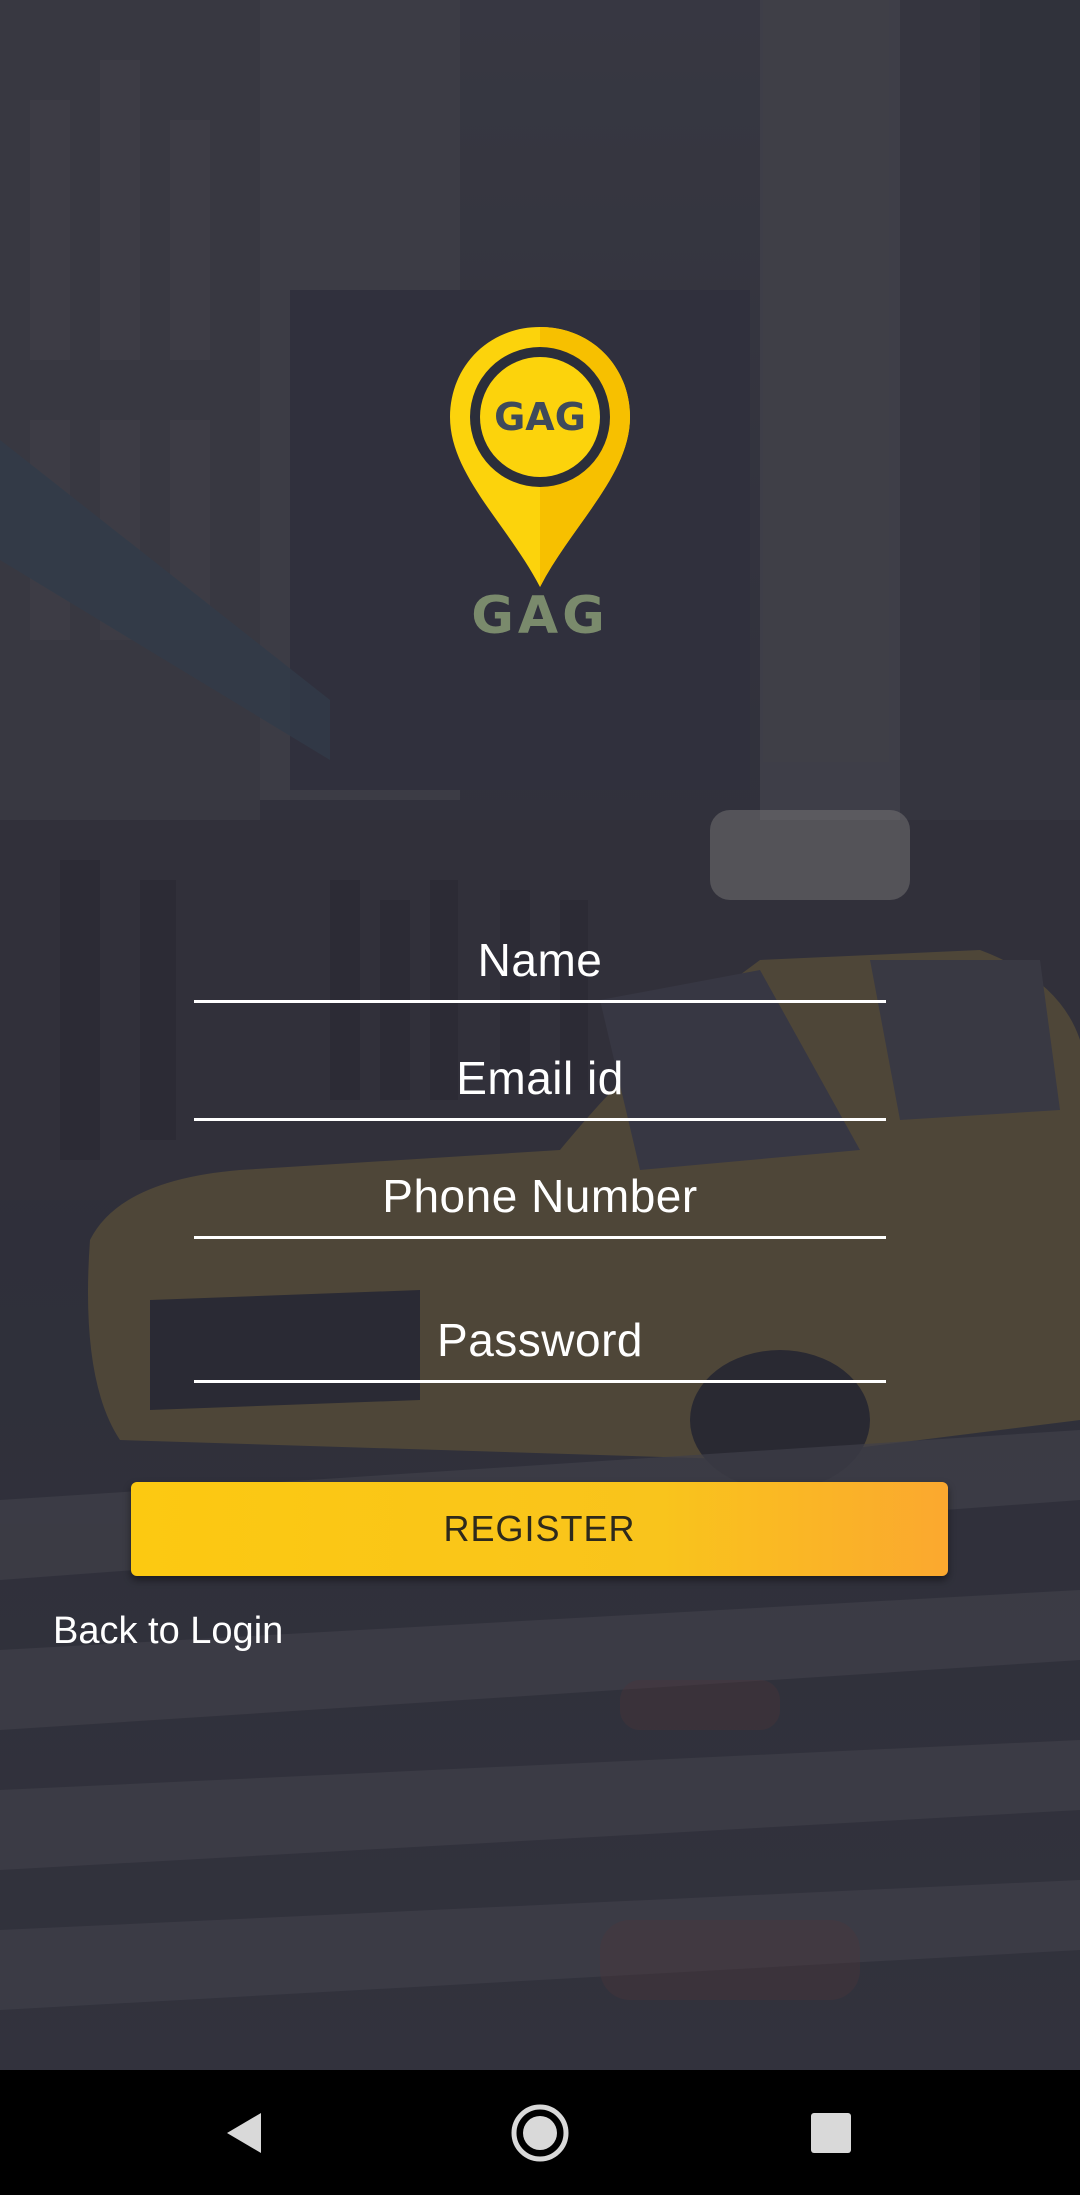 The image size is (1080, 2195). I want to click on app-logo: GAG GAG, so click(540, 485).